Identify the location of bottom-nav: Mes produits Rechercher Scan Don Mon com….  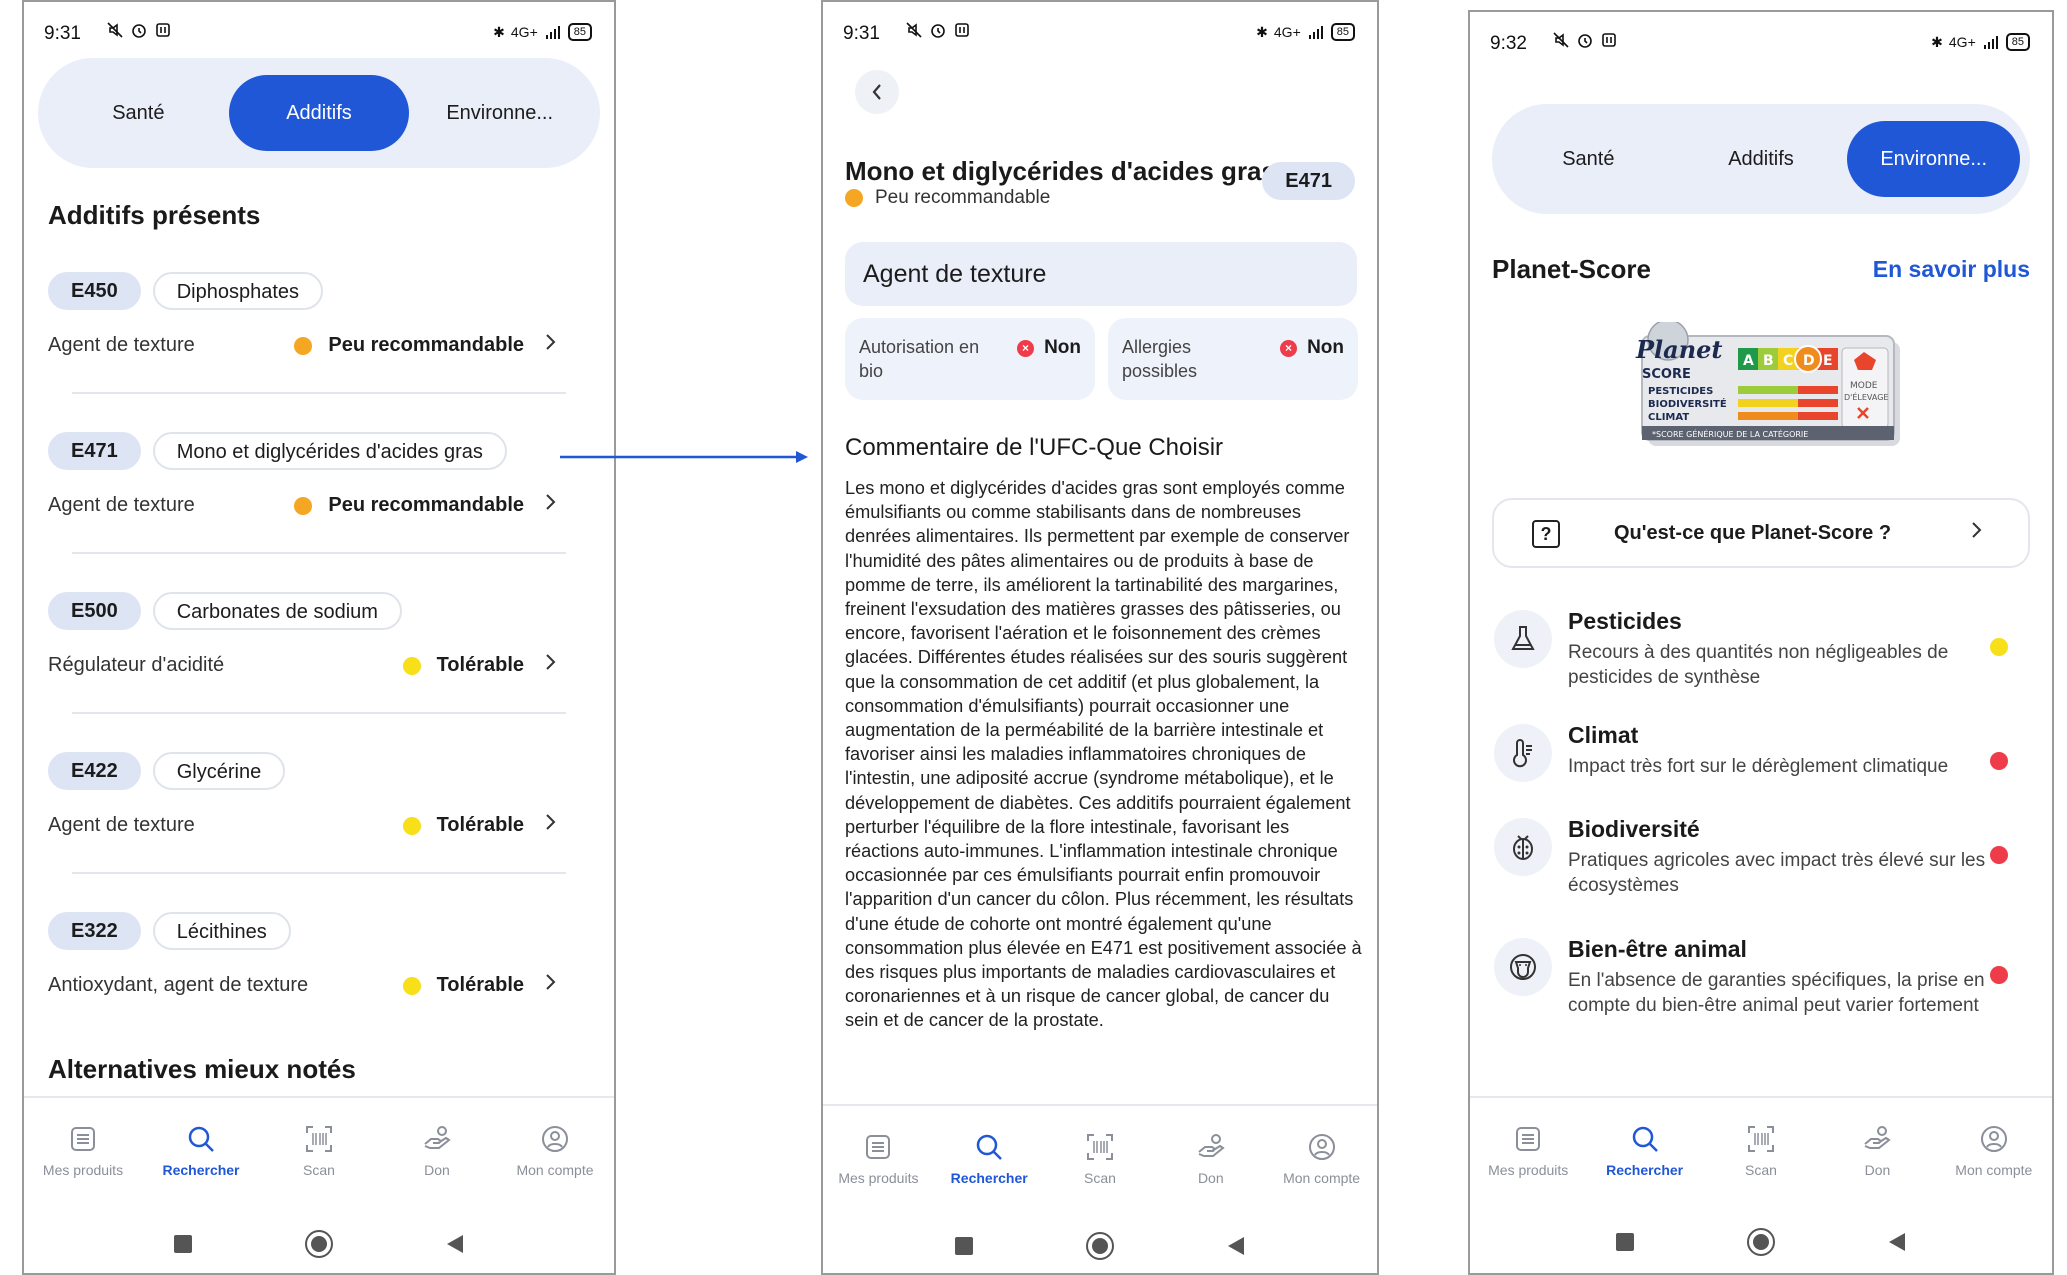
(1100, 1159).